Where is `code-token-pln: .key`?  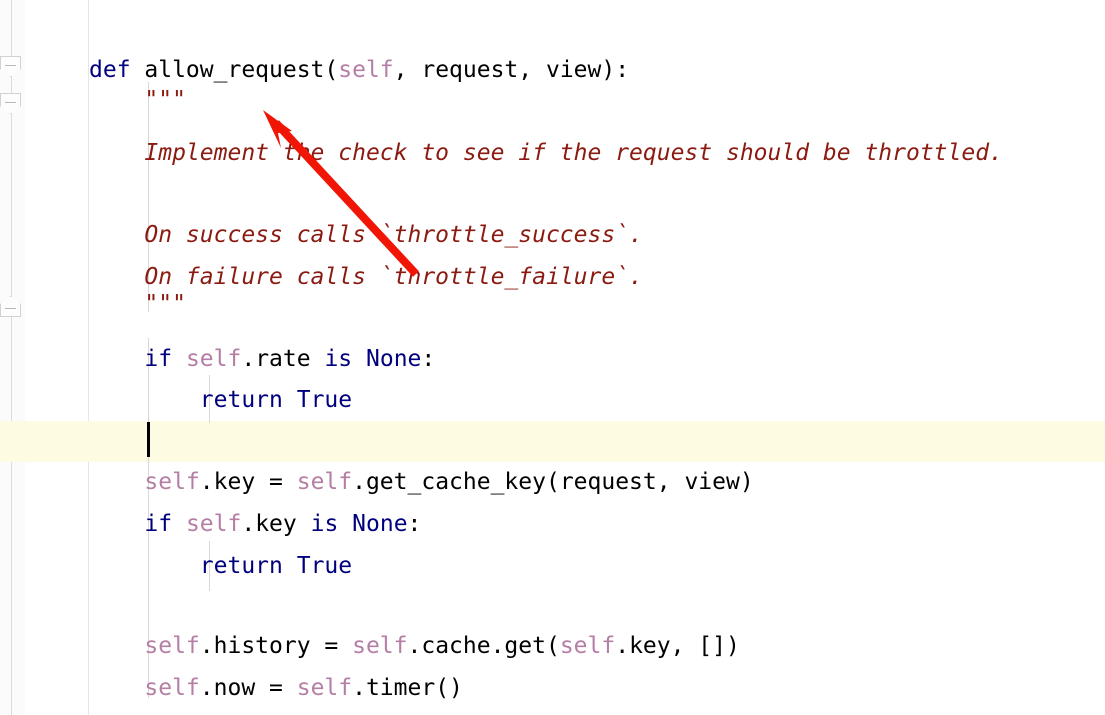
code-token-pln: .key is located at coordinates (276, 524).